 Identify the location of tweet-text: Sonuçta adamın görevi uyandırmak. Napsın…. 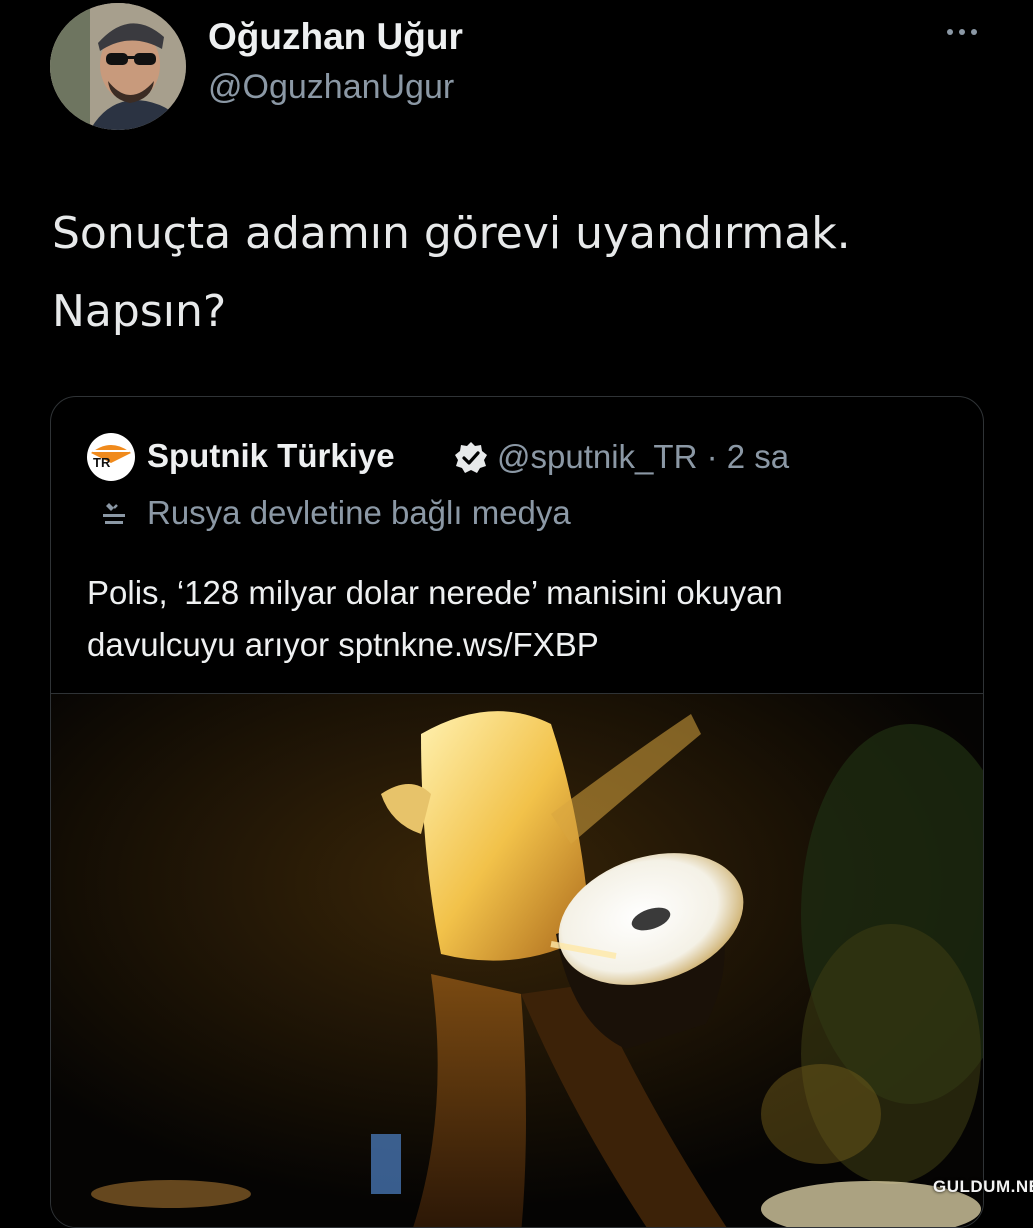
(527, 273).